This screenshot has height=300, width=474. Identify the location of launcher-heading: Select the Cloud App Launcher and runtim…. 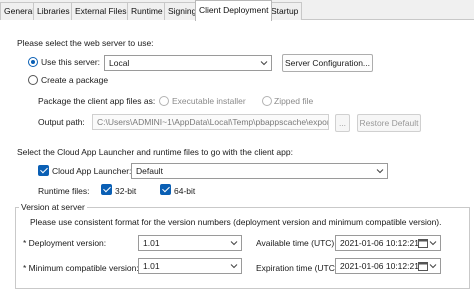
(155, 152).